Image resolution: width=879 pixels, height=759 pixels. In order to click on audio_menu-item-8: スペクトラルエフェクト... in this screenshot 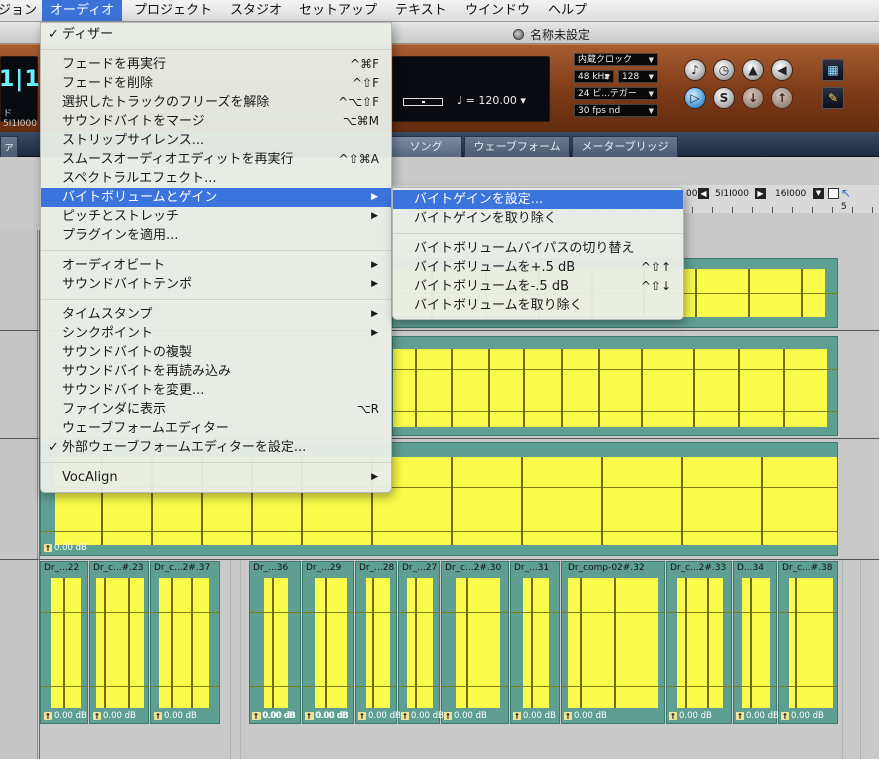, I will do `click(216, 178)`.